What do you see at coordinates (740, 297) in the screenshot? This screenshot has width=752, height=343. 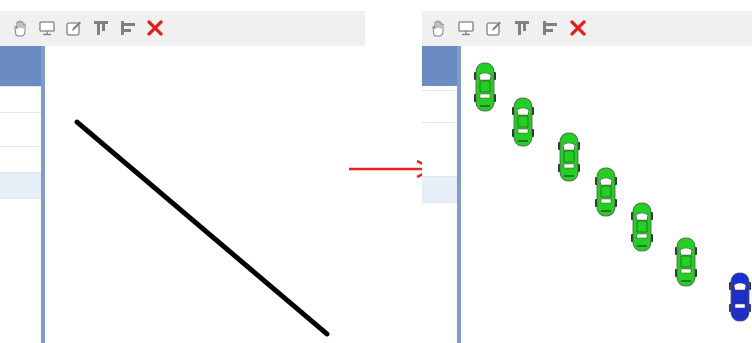 I see `vehicle-blue-car-icon` at bounding box center [740, 297].